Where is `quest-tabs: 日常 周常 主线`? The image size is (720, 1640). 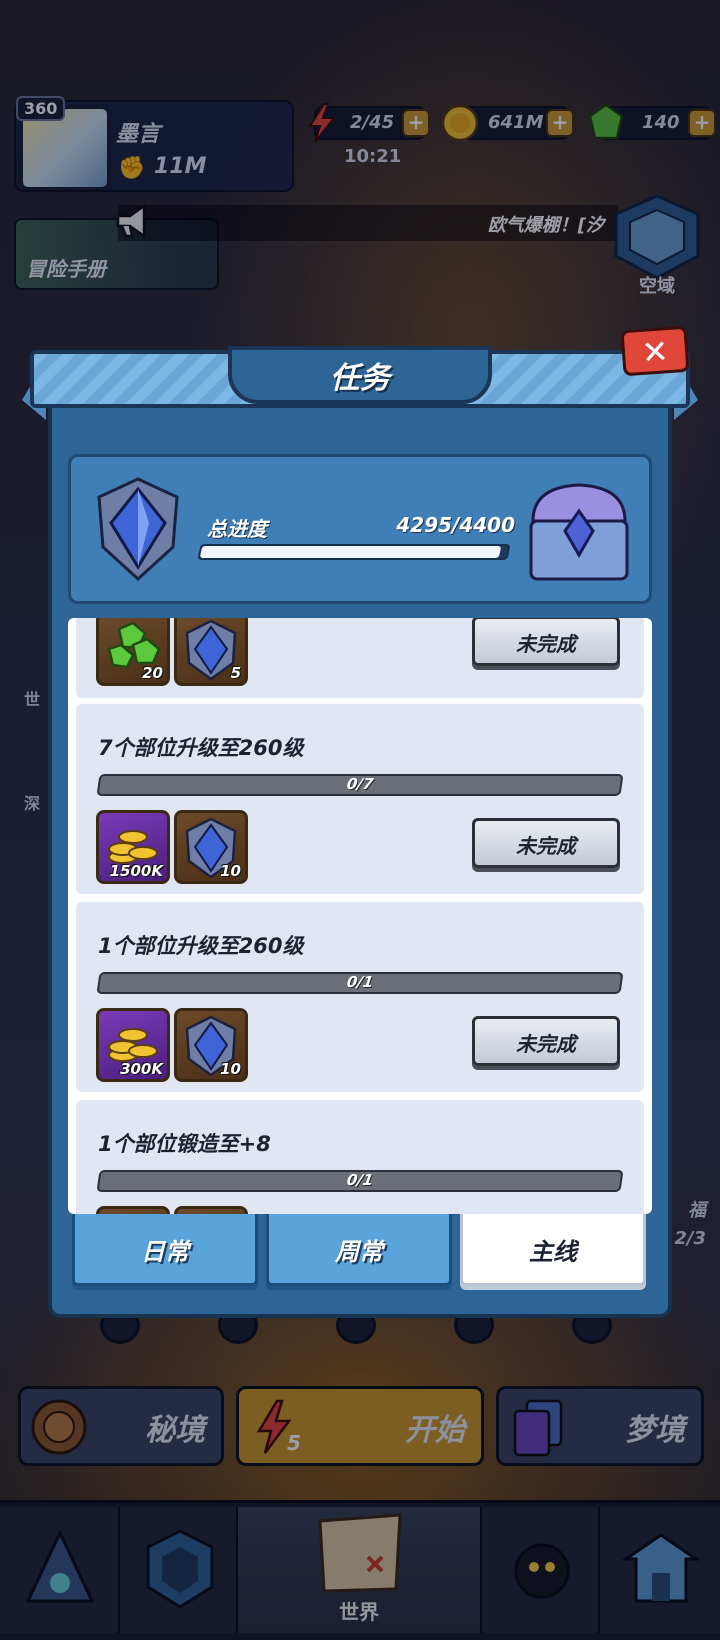
quest-tabs: 日常 周常 主线 is located at coordinates (360, 1250).